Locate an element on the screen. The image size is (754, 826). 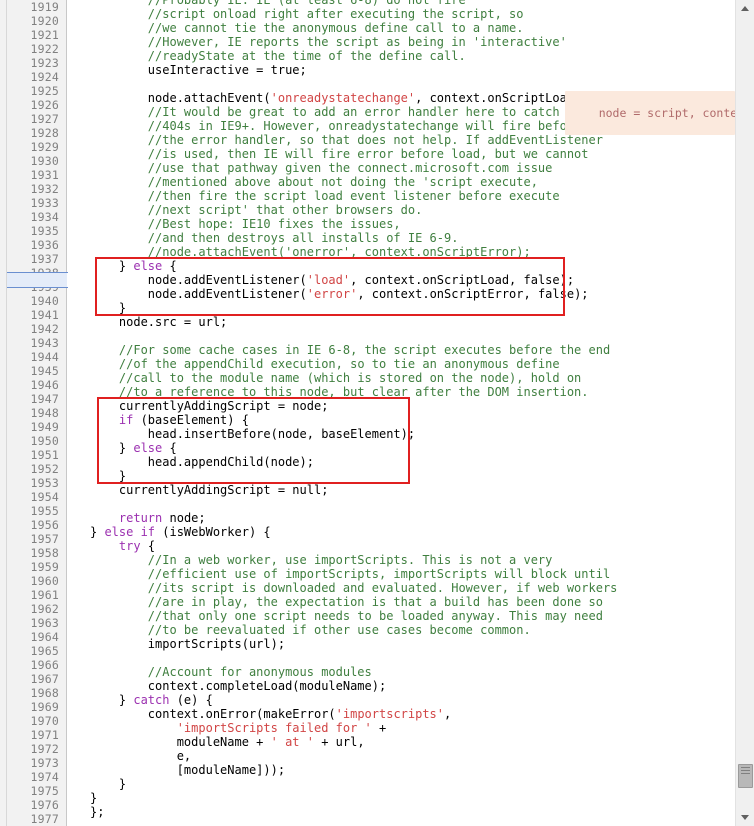
code-line: useInteractive = true; is located at coordinates (401, 70).